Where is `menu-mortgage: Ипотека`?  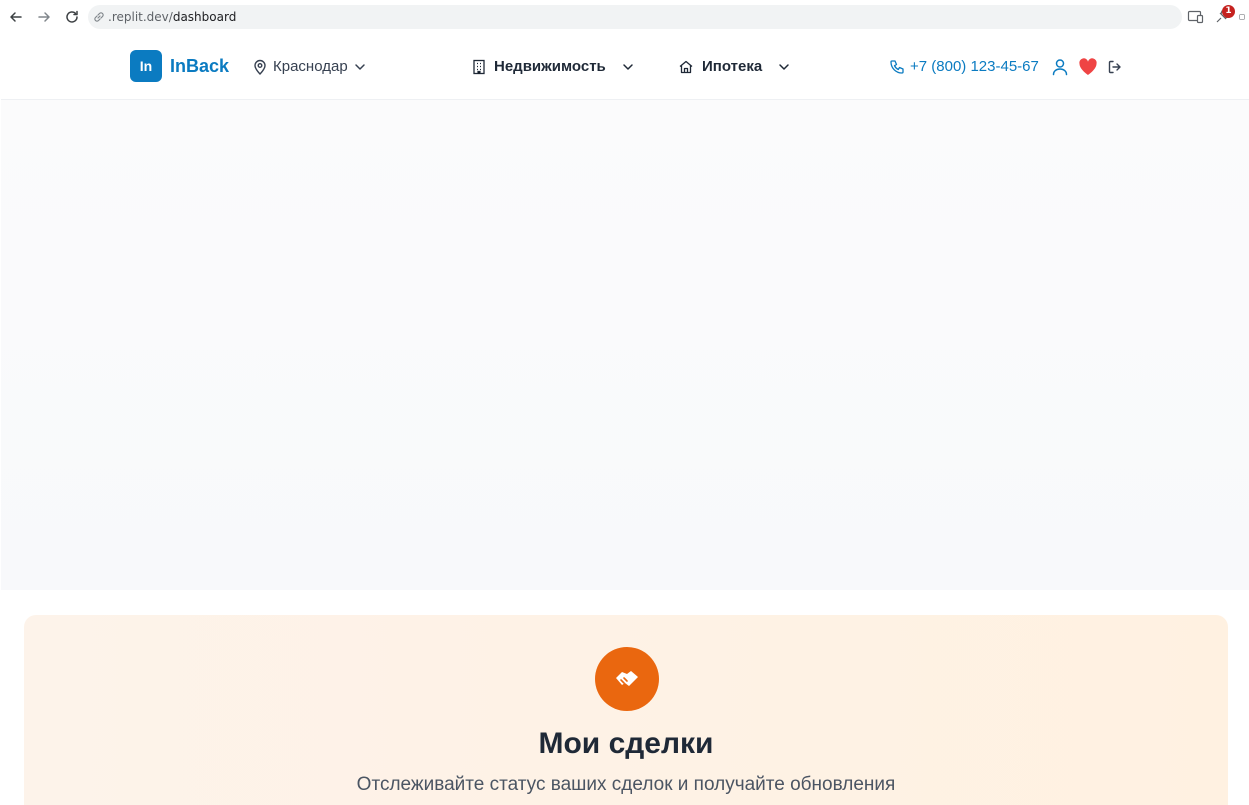 menu-mortgage: Ипотека is located at coordinates (734, 66).